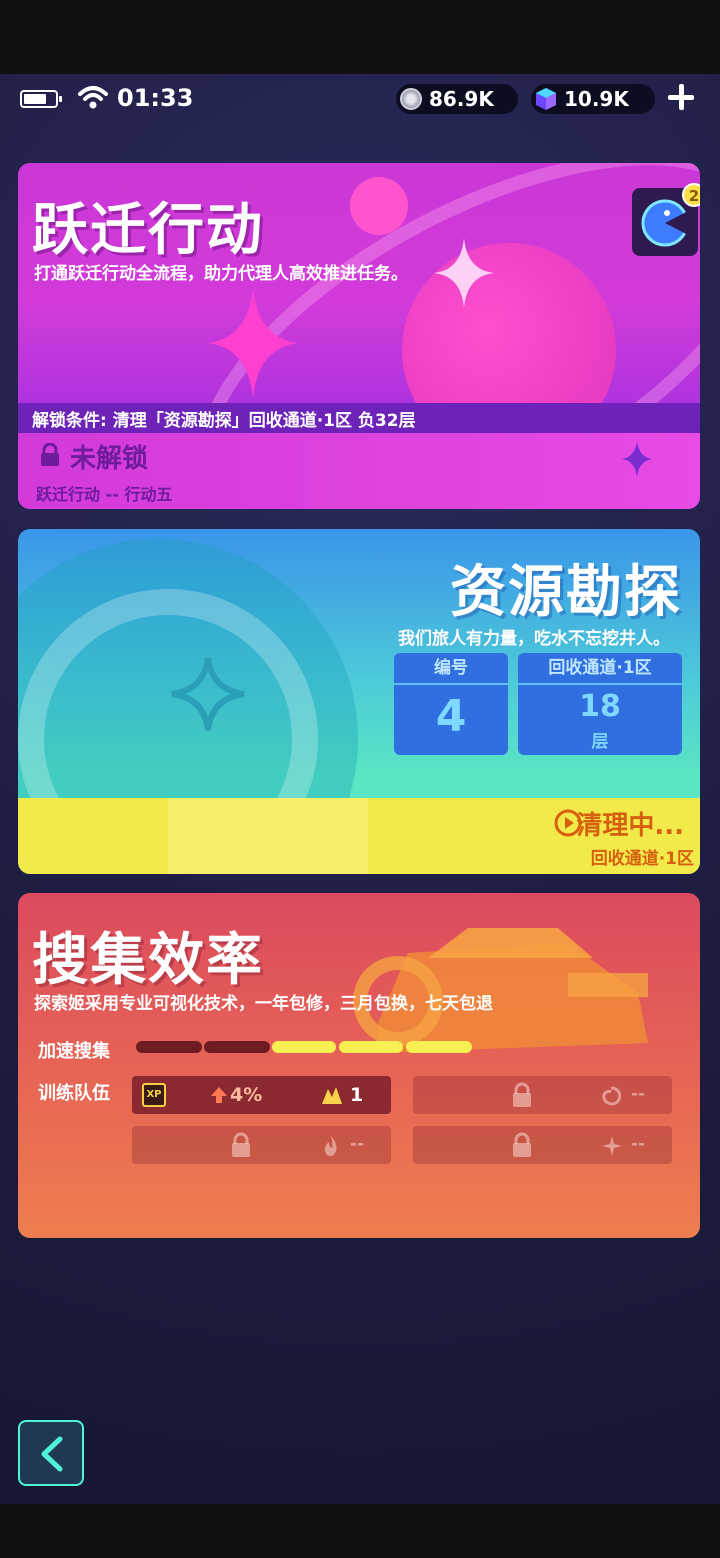 Image resolution: width=720 pixels, height=1558 pixels. What do you see at coordinates (534, 639) in the screenshot?
I see `card-subtitle: 我们旅人有力量，吃水不忘挖井人。` at bounding box center [534, 639].